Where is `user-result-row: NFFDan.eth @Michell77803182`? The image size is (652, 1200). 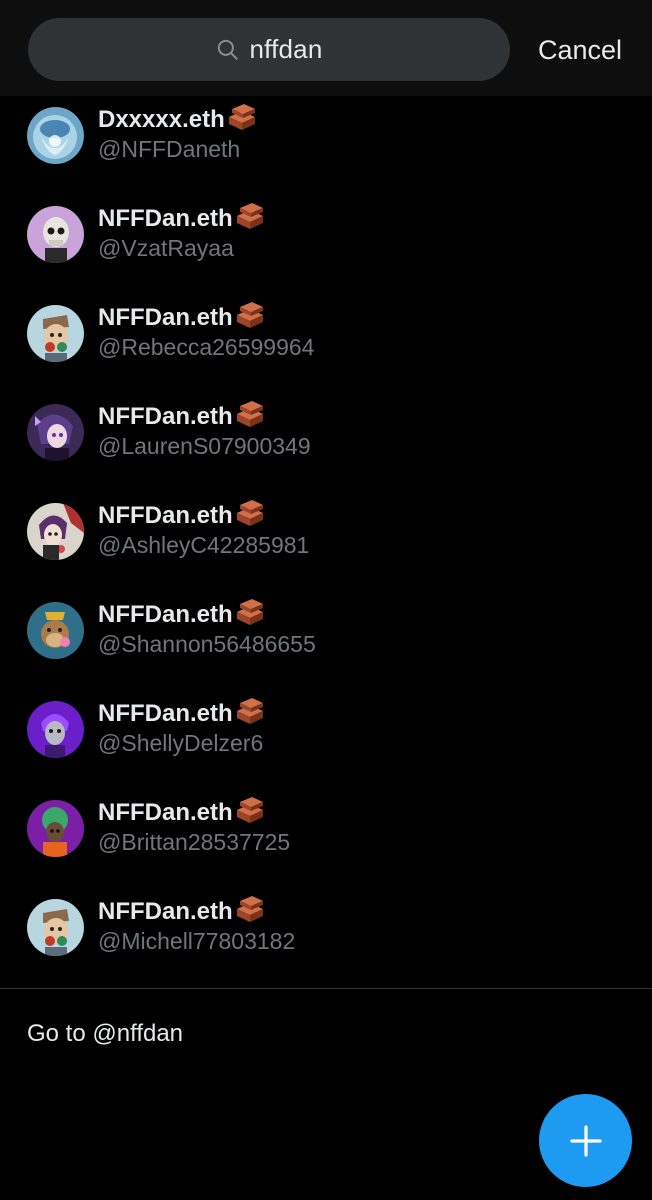
user-result-row: NFFDan.eth @Michell77803182 is located at coordinates (326, 927).